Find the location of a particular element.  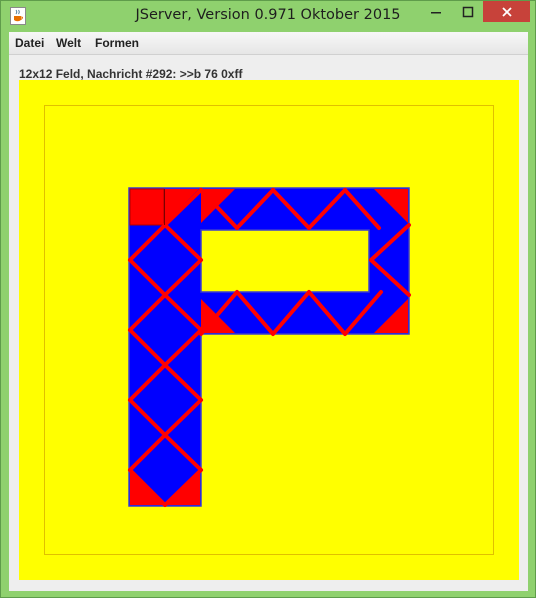

status-message: 12x12 Feld, Nachricht #292: >>b 76 0xff is located at coordinates (131, 74).